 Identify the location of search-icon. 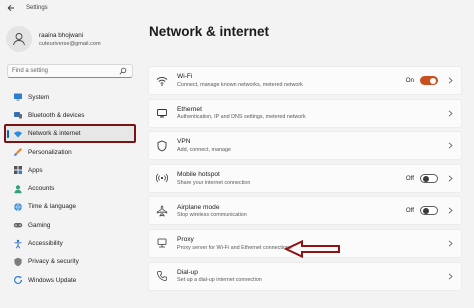
(123, 71).